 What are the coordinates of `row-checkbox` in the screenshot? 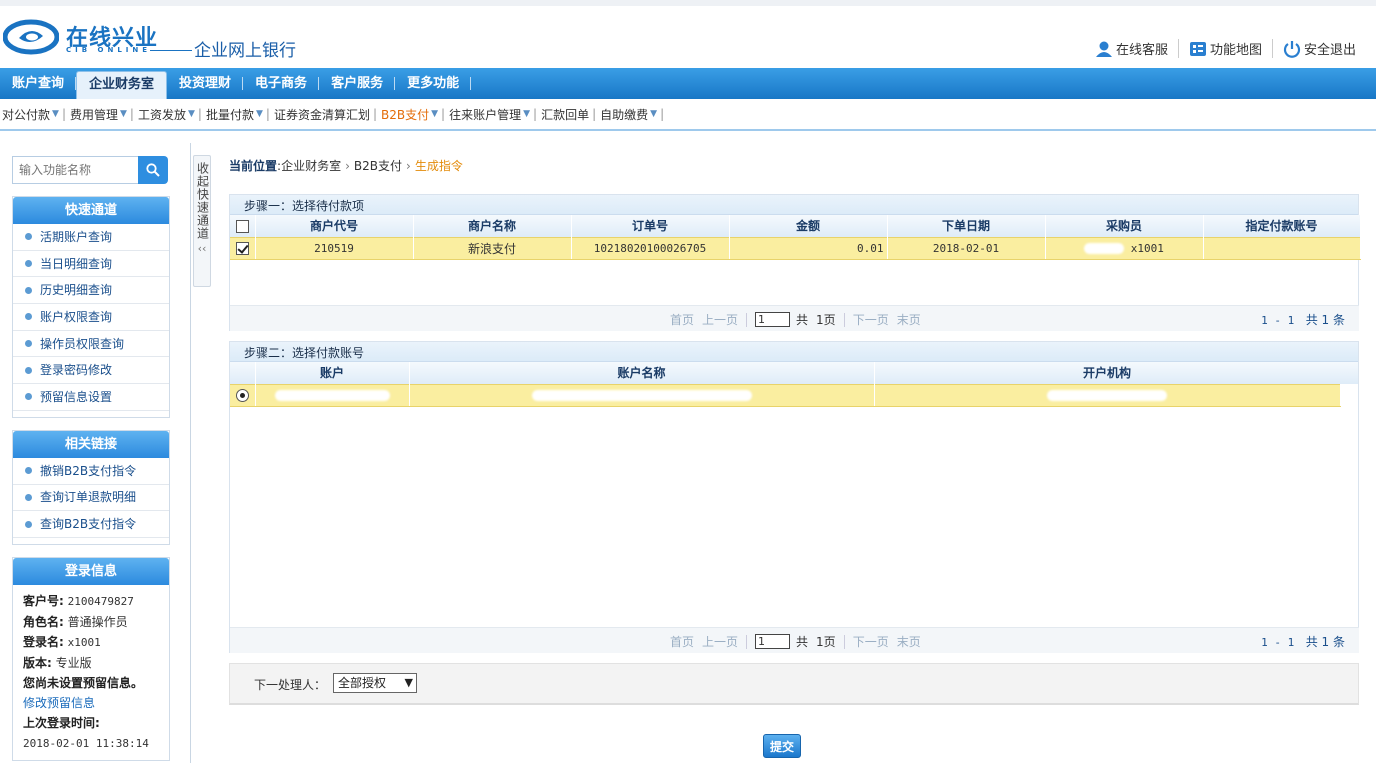 It's located at (242, 248).